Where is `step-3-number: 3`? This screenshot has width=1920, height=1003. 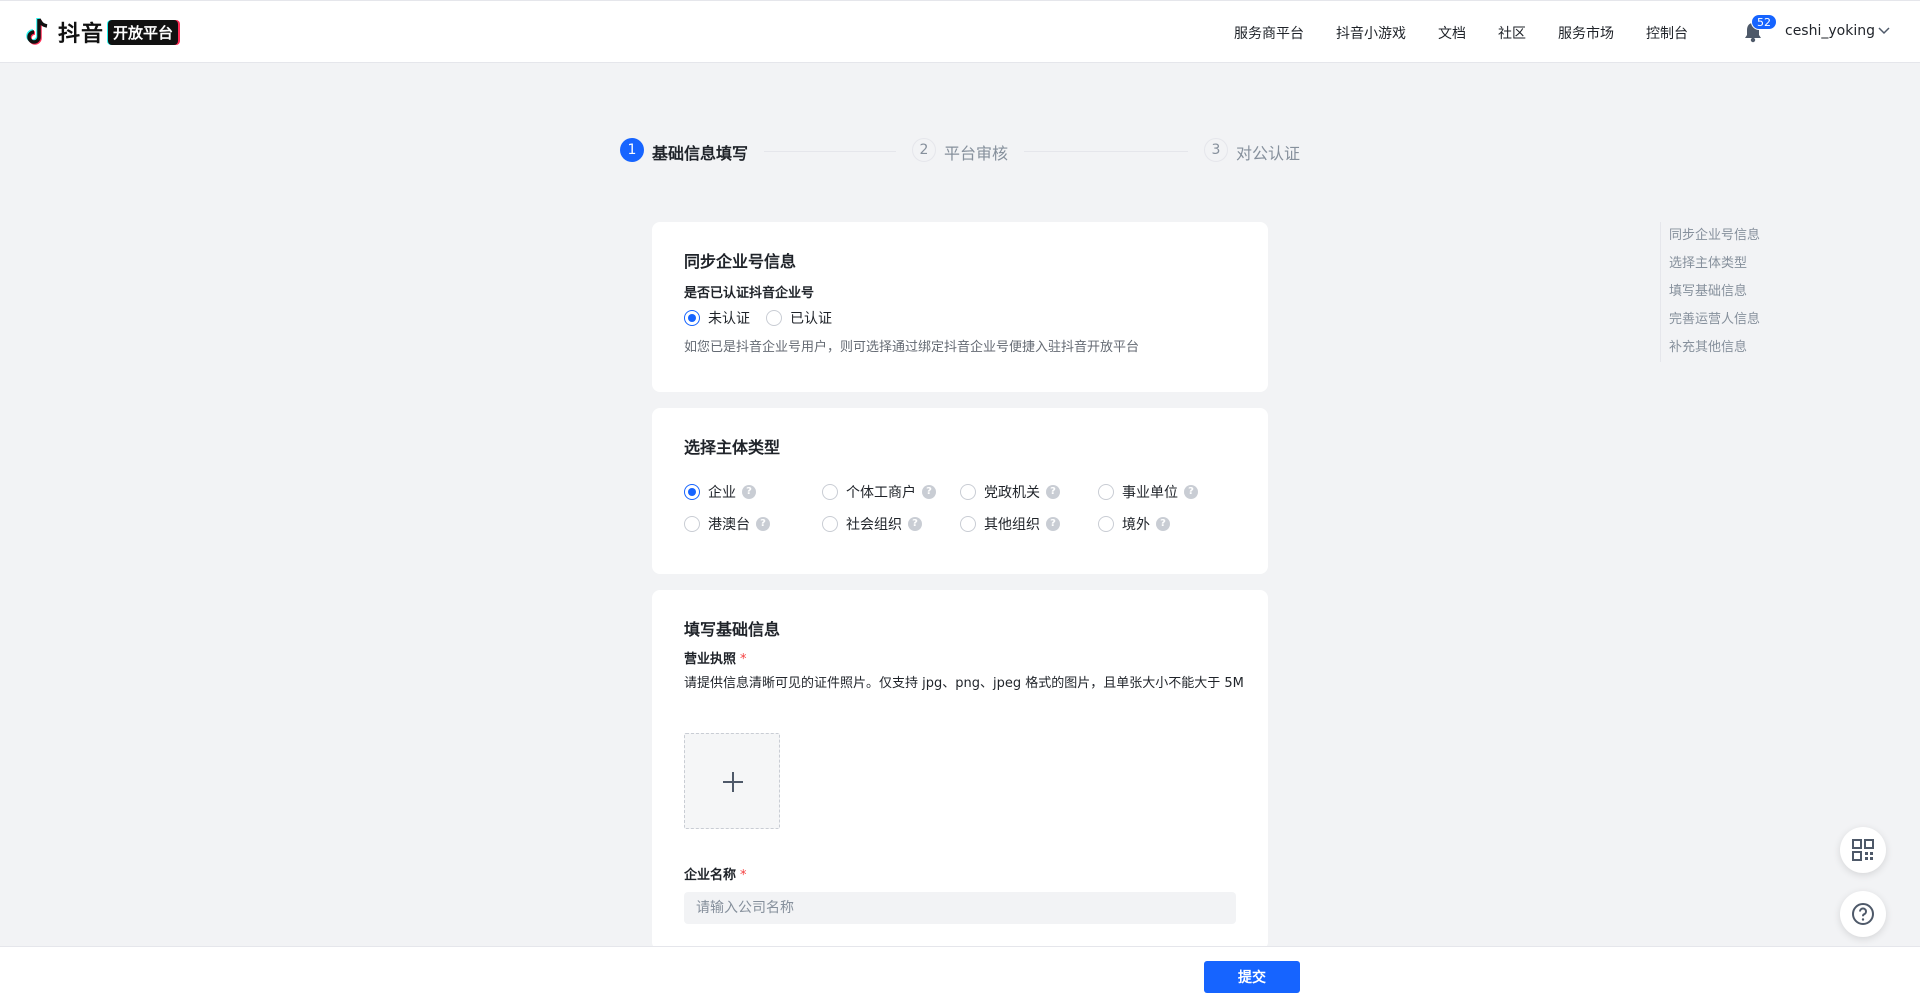 step-3-number: 3 is located at coordinates (1216, 150).